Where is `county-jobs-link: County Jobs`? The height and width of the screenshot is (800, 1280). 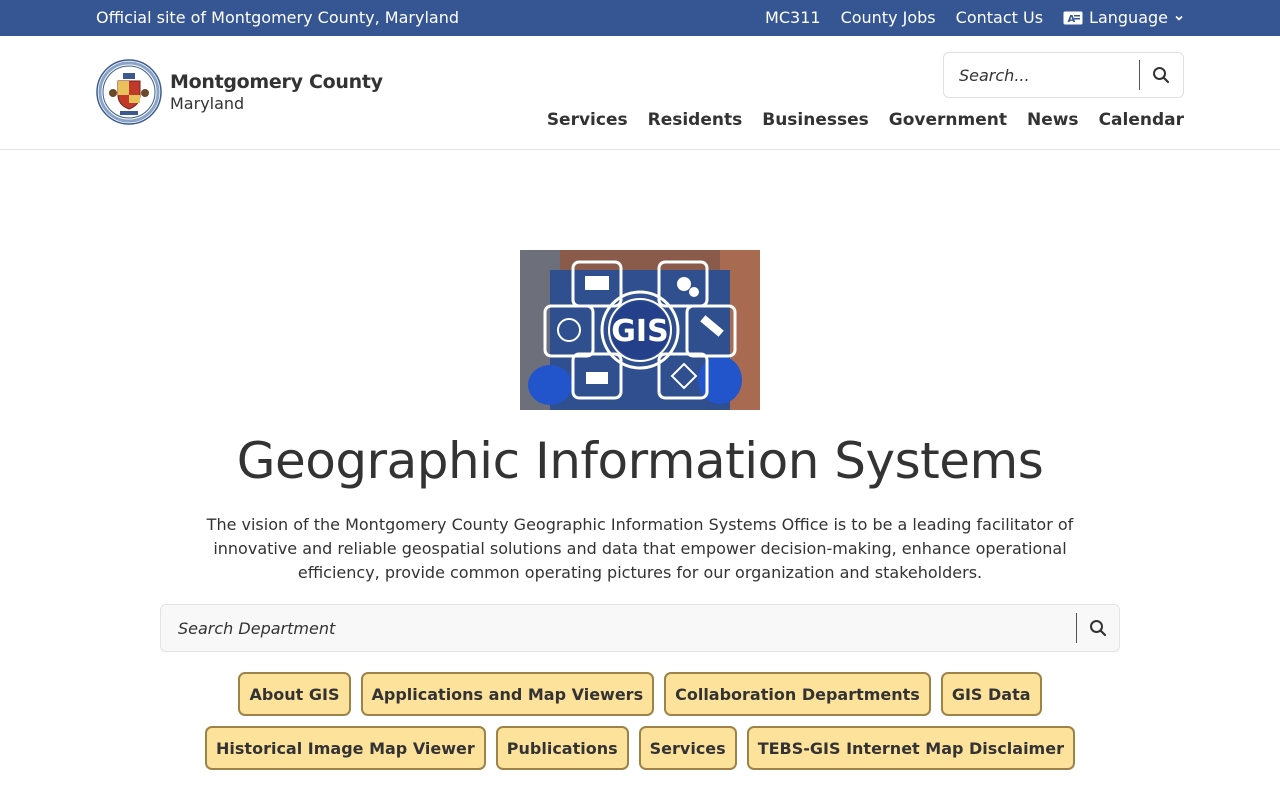 county-jobs-link: County Jobs is located at coordinates (888, 17).